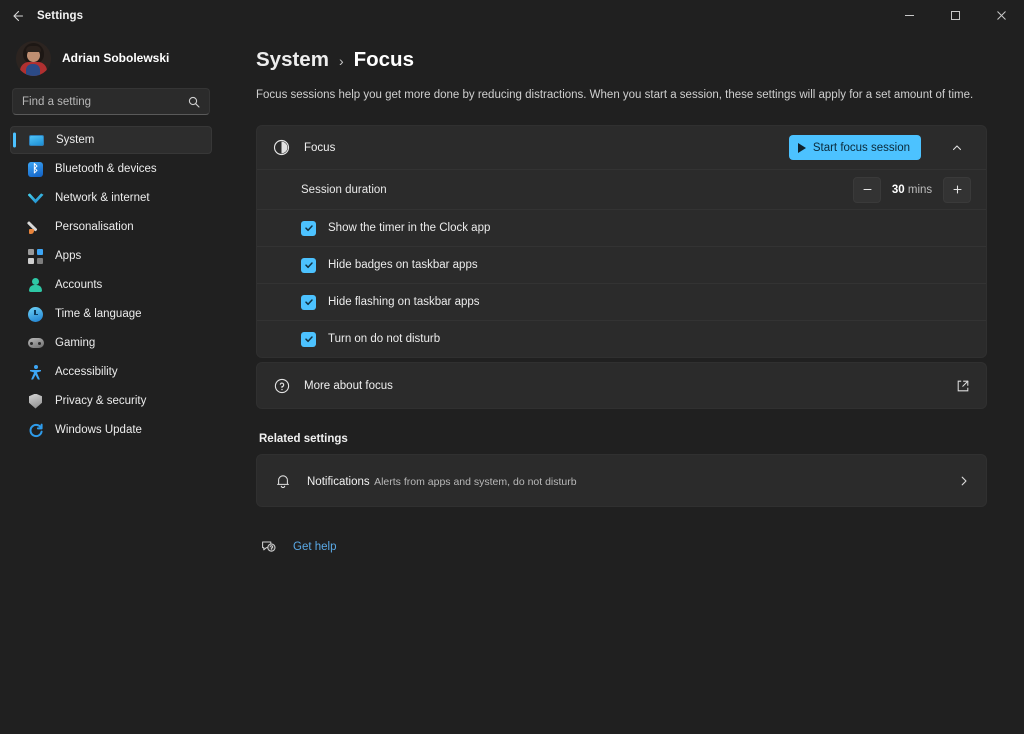  Describe the element at coordinates (35, 198) in the screenshot. I see `wifi-icon` at that location.